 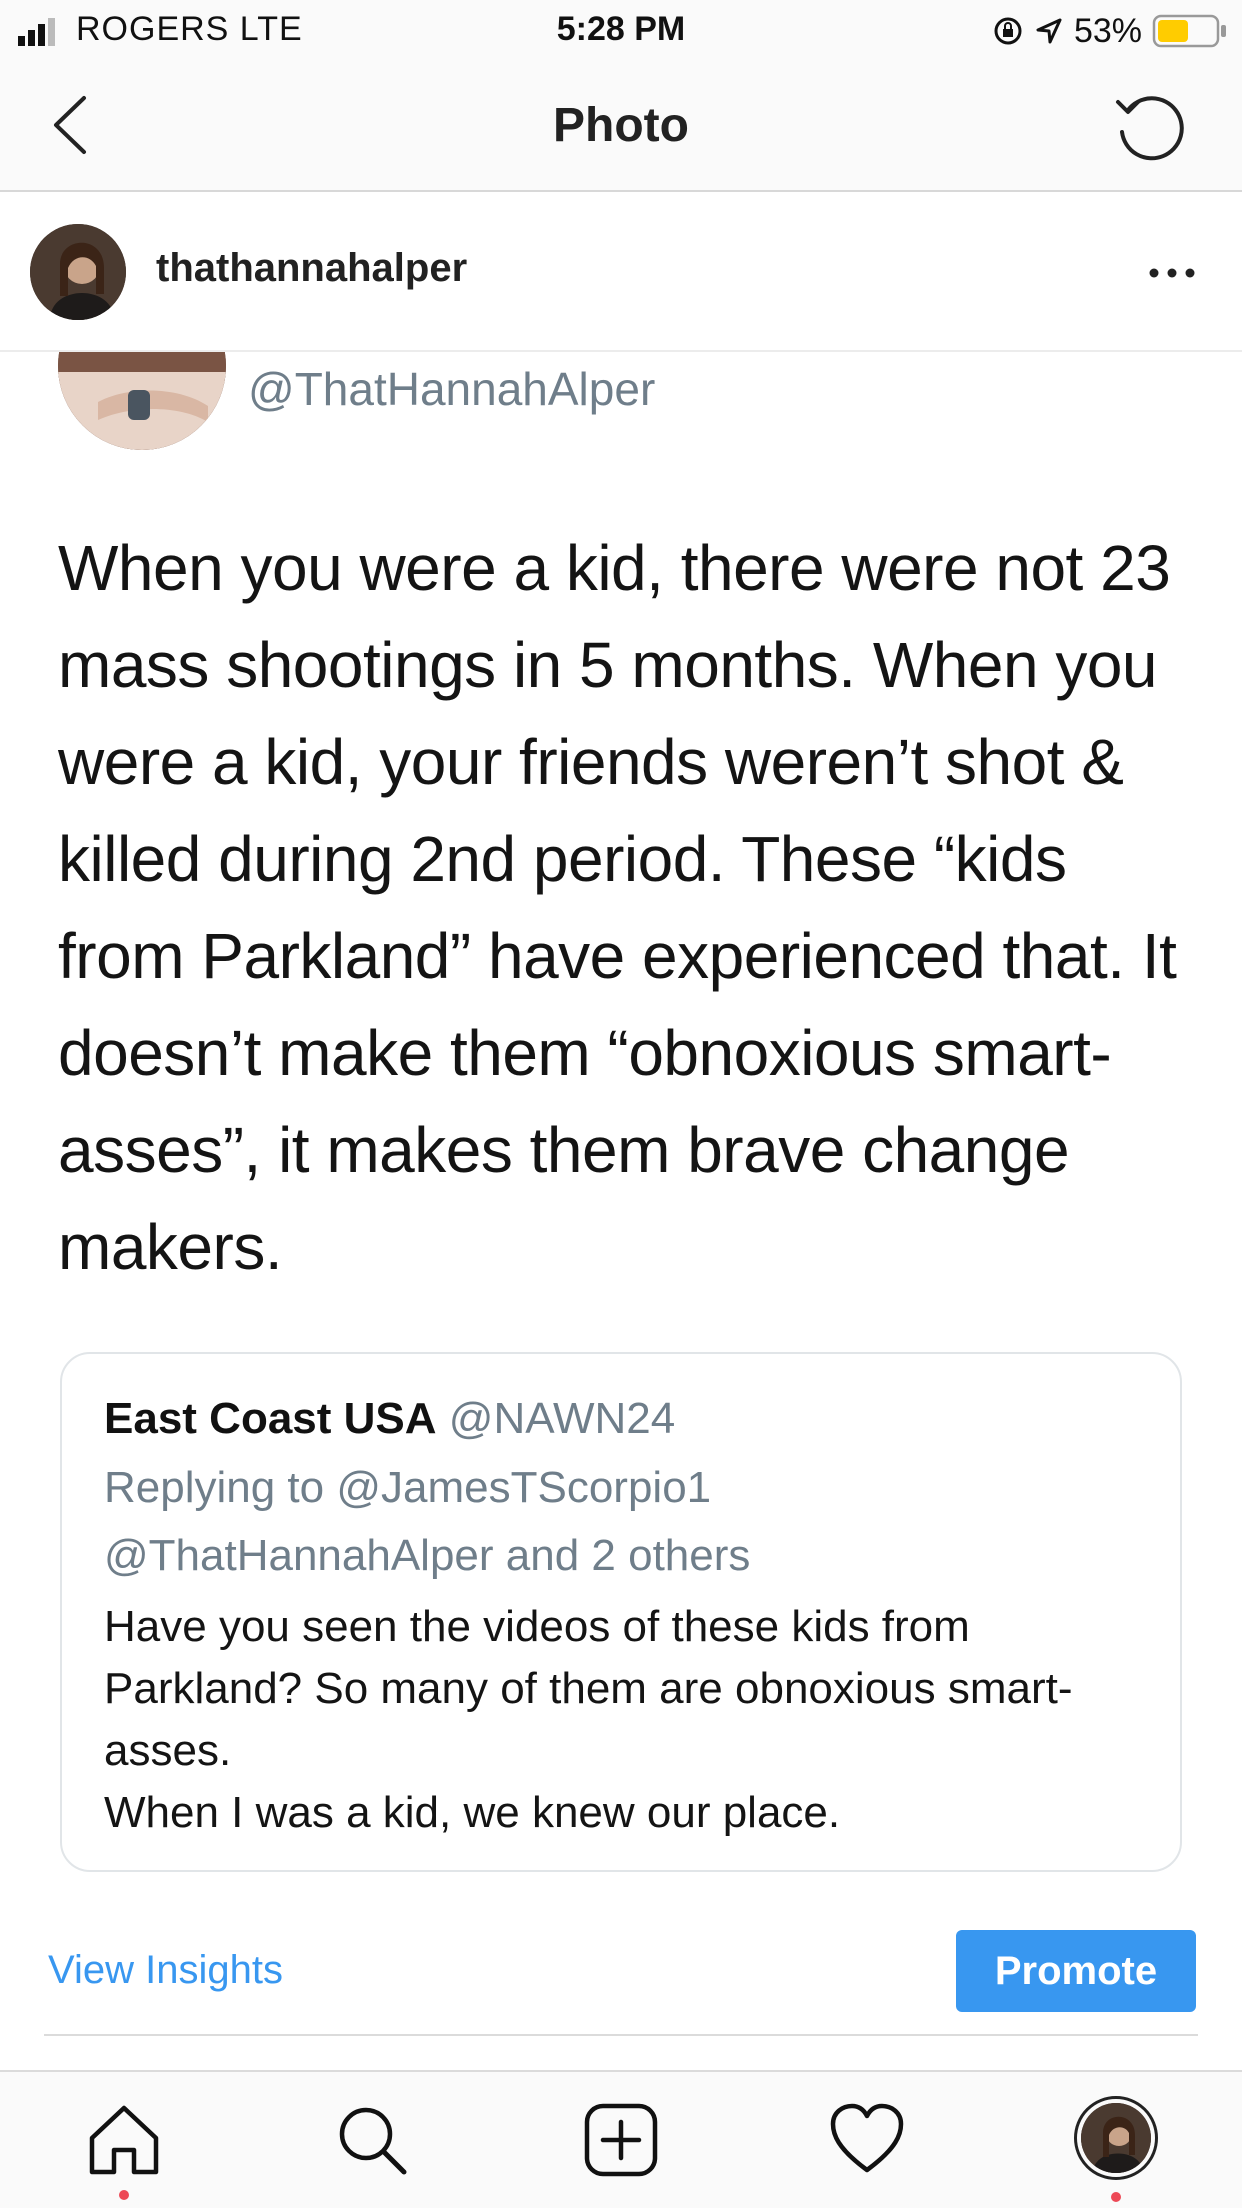 I want to click on location-arrow-icon, so click(x=1049, y=31).